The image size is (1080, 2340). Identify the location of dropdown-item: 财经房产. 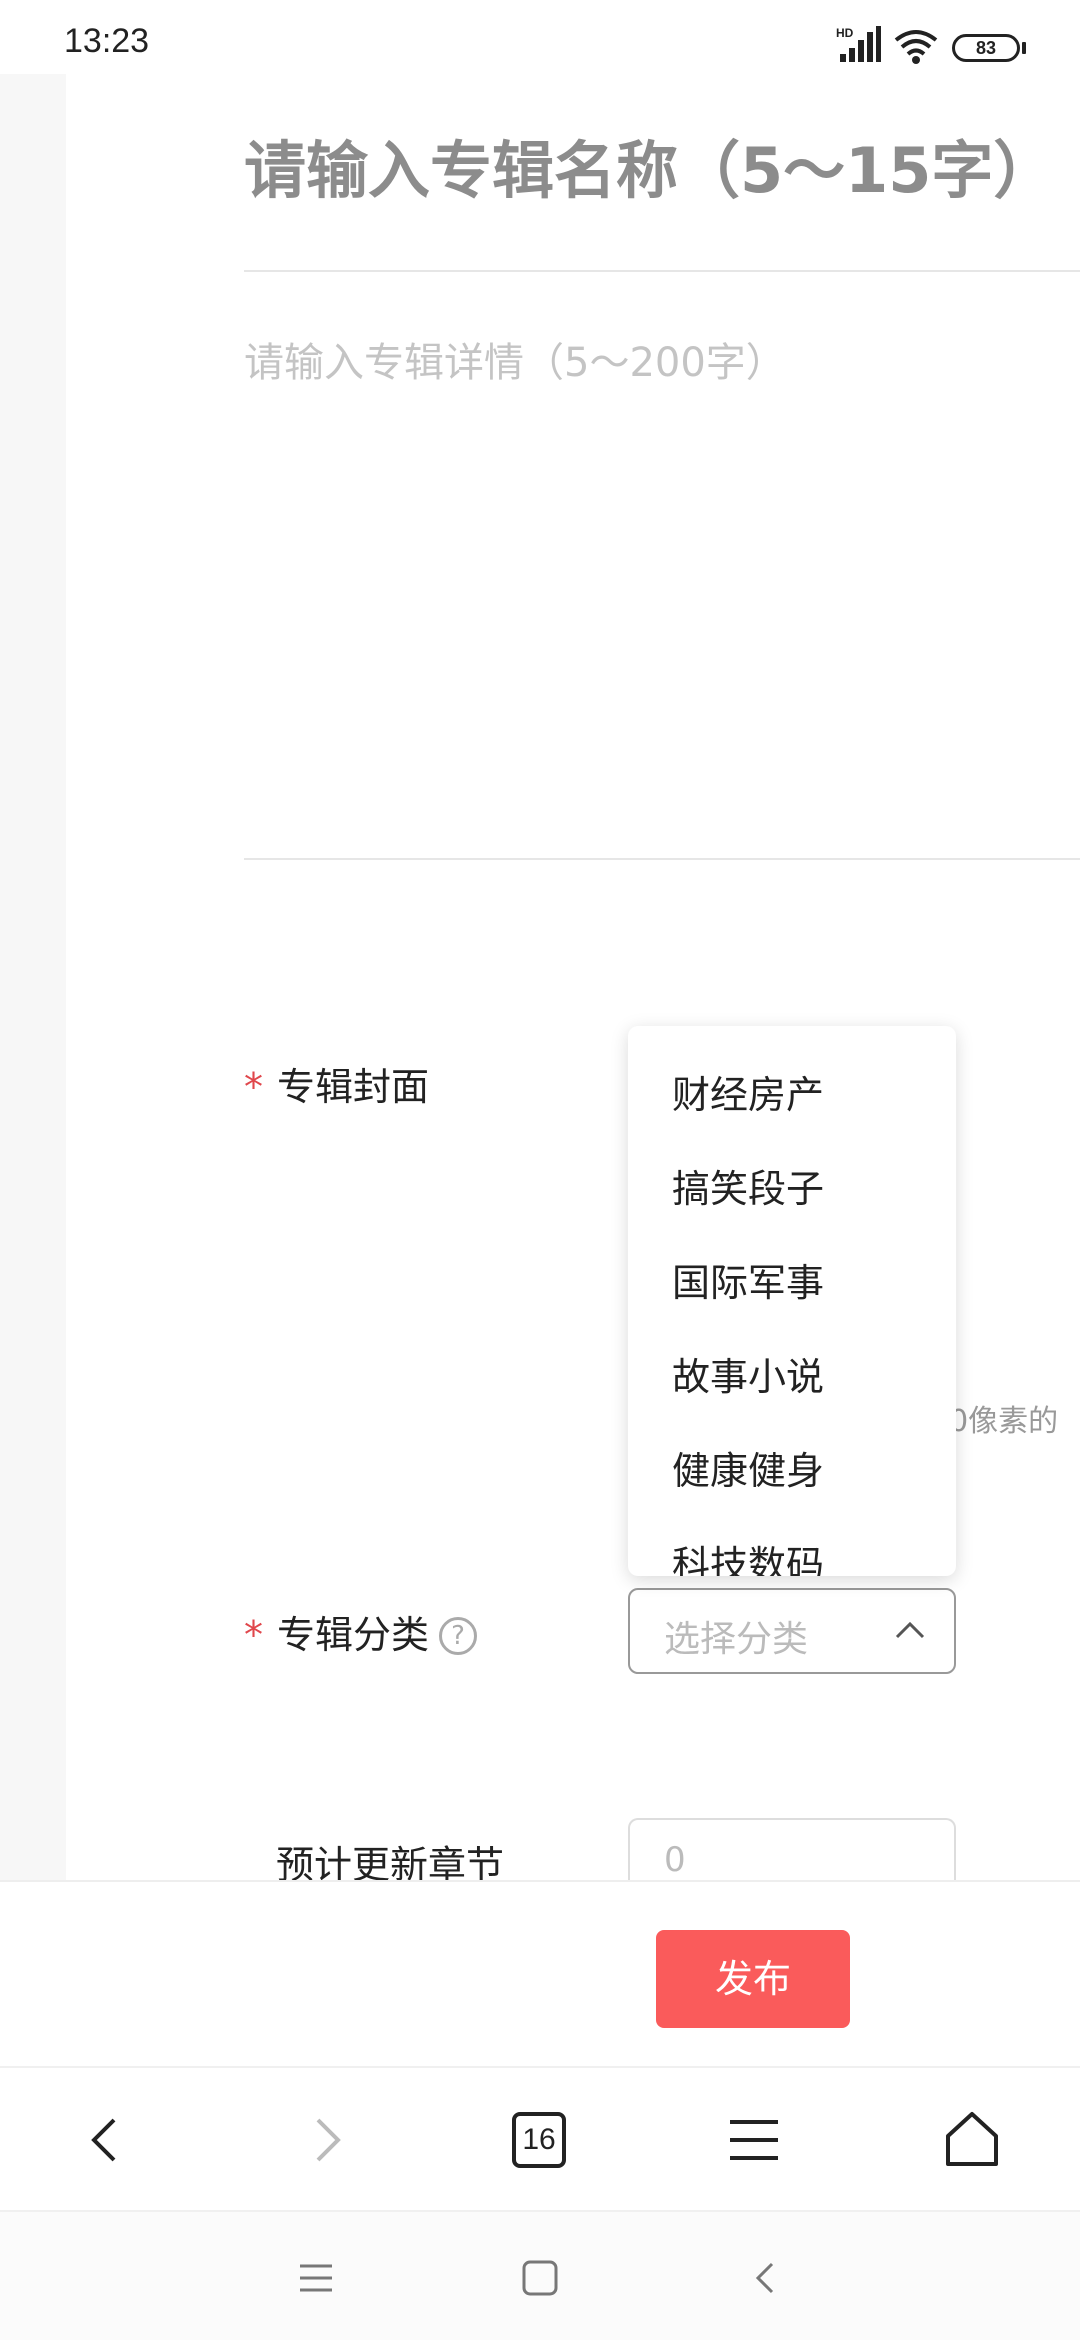
(748, 1091).